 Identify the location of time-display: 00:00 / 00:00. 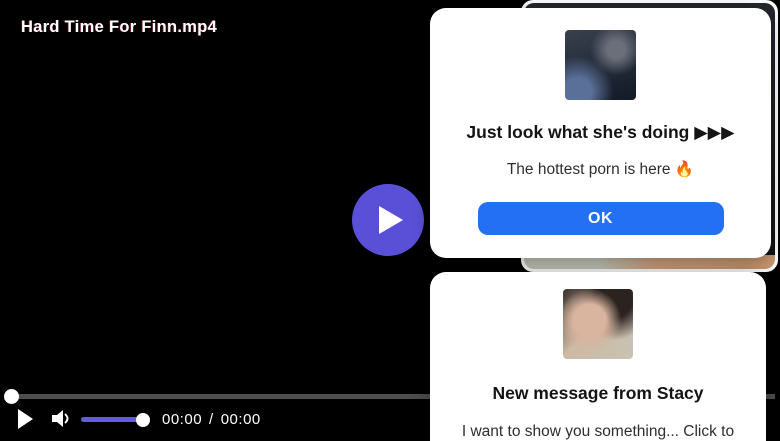
(211, 419).